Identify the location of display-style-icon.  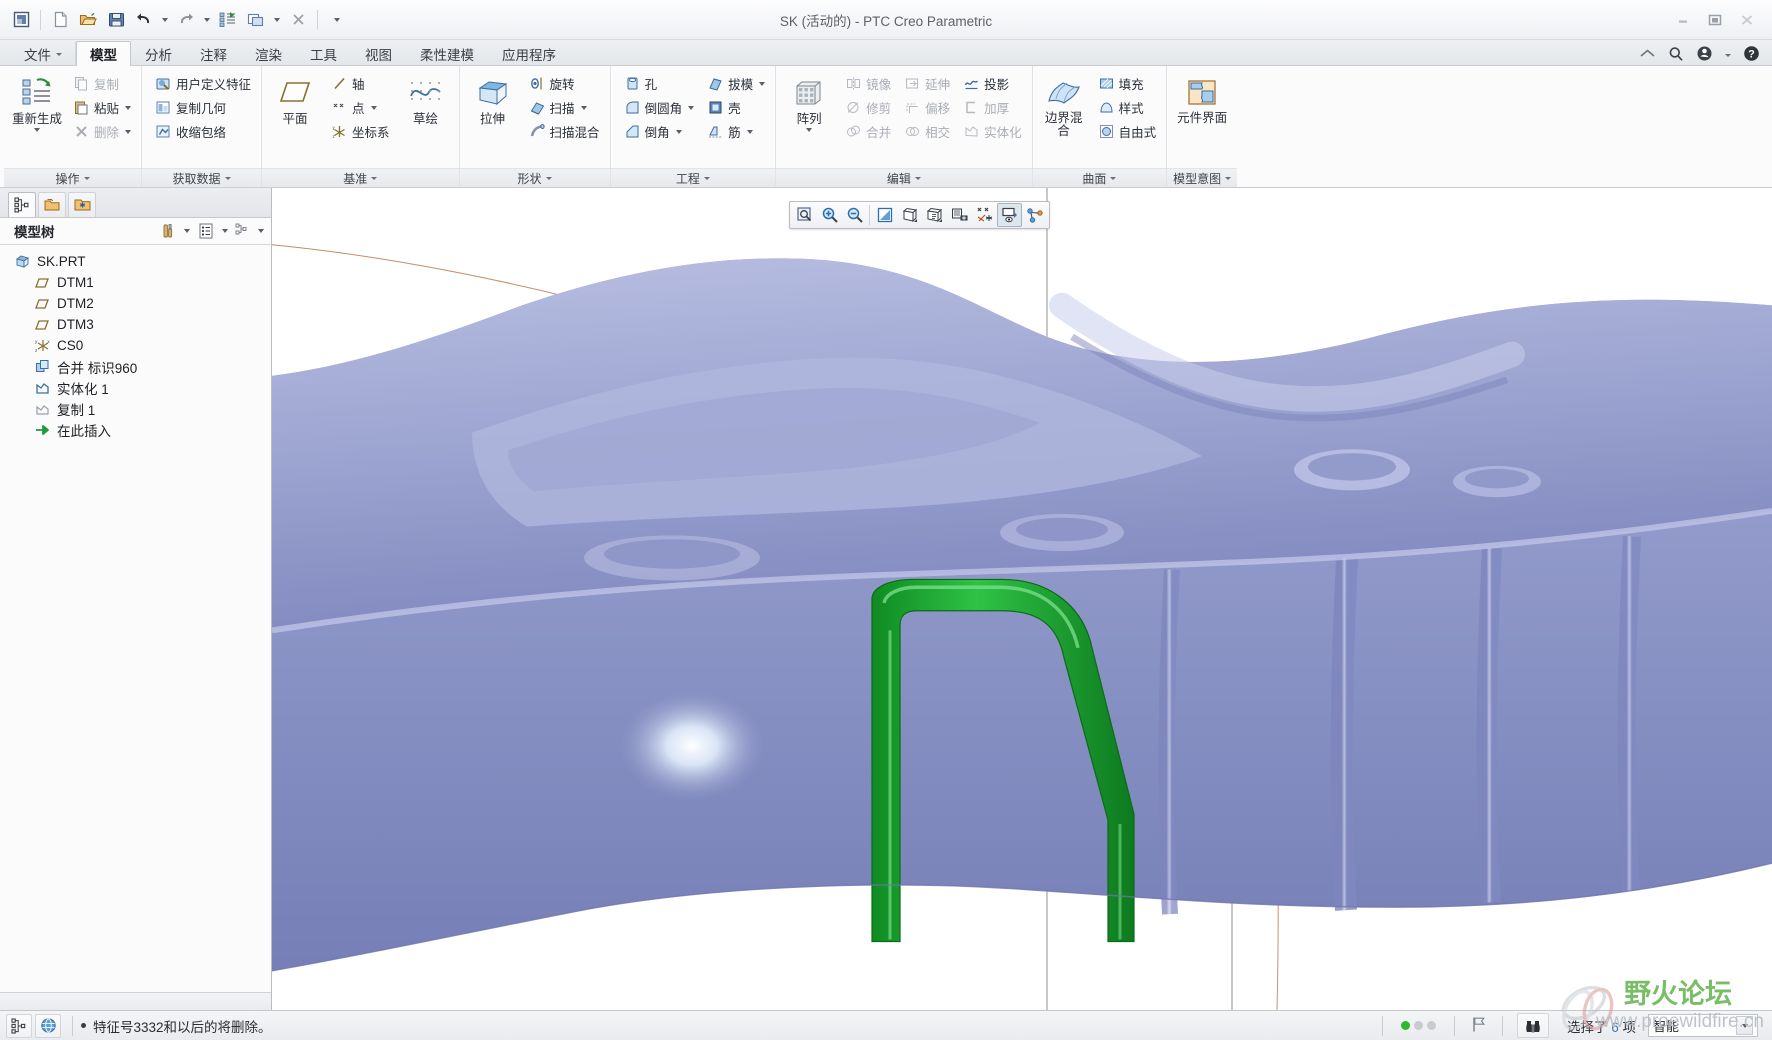
(909, 215).